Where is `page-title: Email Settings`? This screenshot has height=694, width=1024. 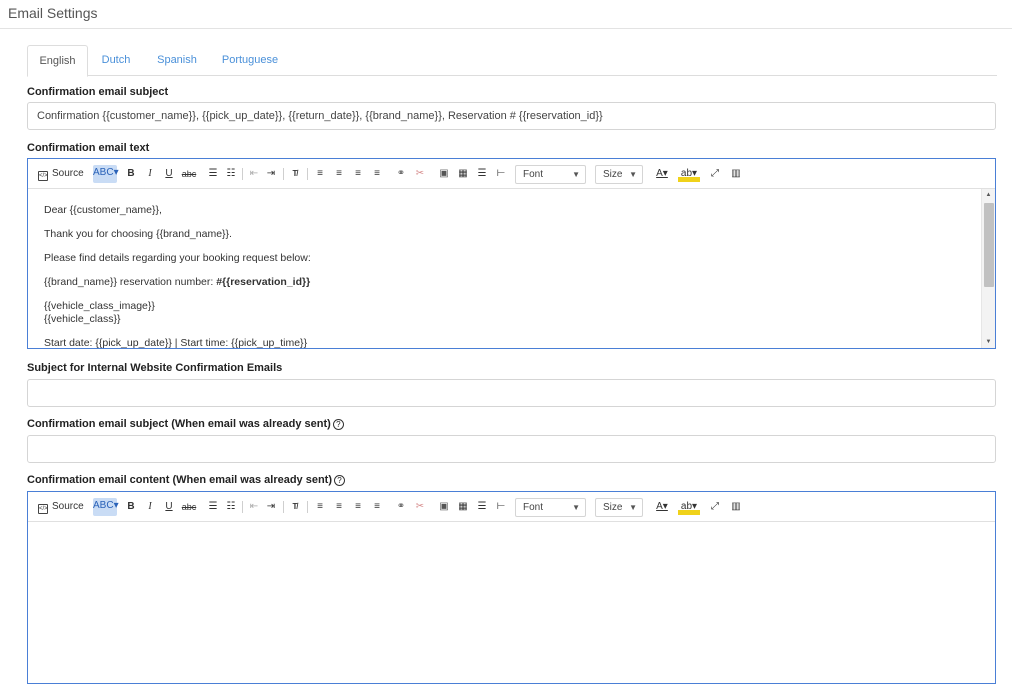 page-title: Email Settings is located at coordinates (53, 13).